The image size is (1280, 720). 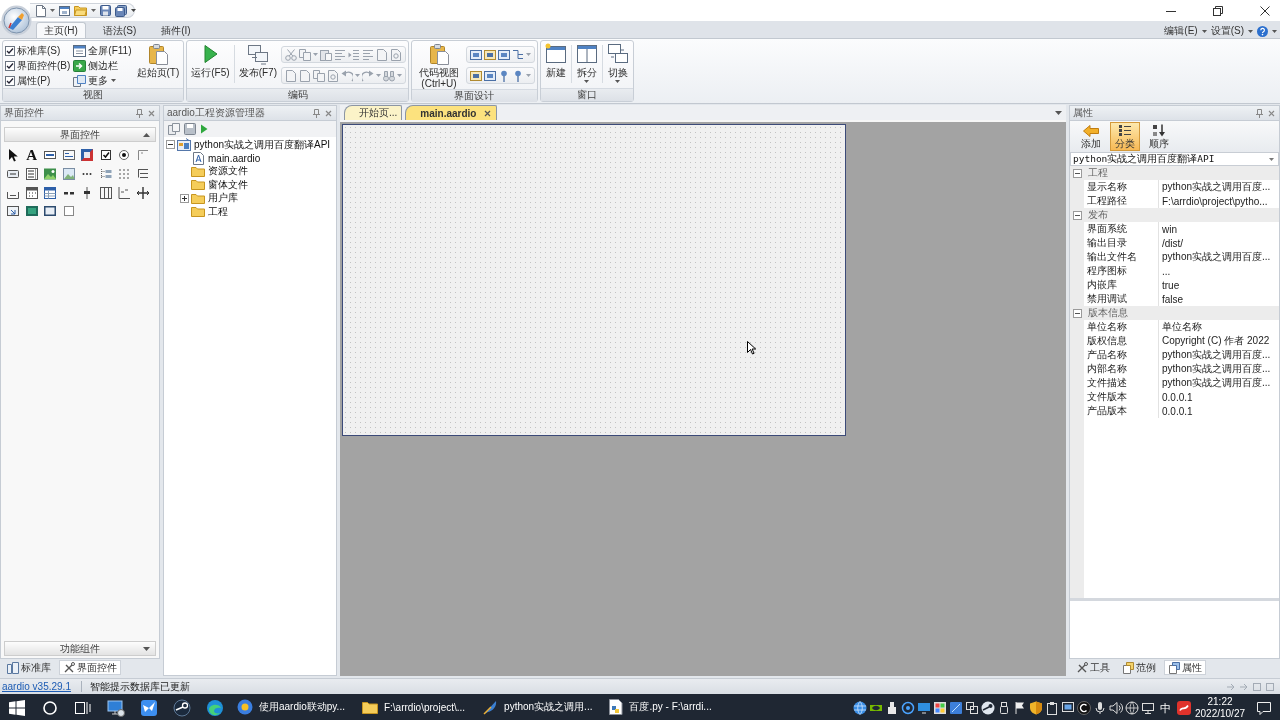 I want to click on ribbon-tab: 语法(S), so click(x=119, y=30).